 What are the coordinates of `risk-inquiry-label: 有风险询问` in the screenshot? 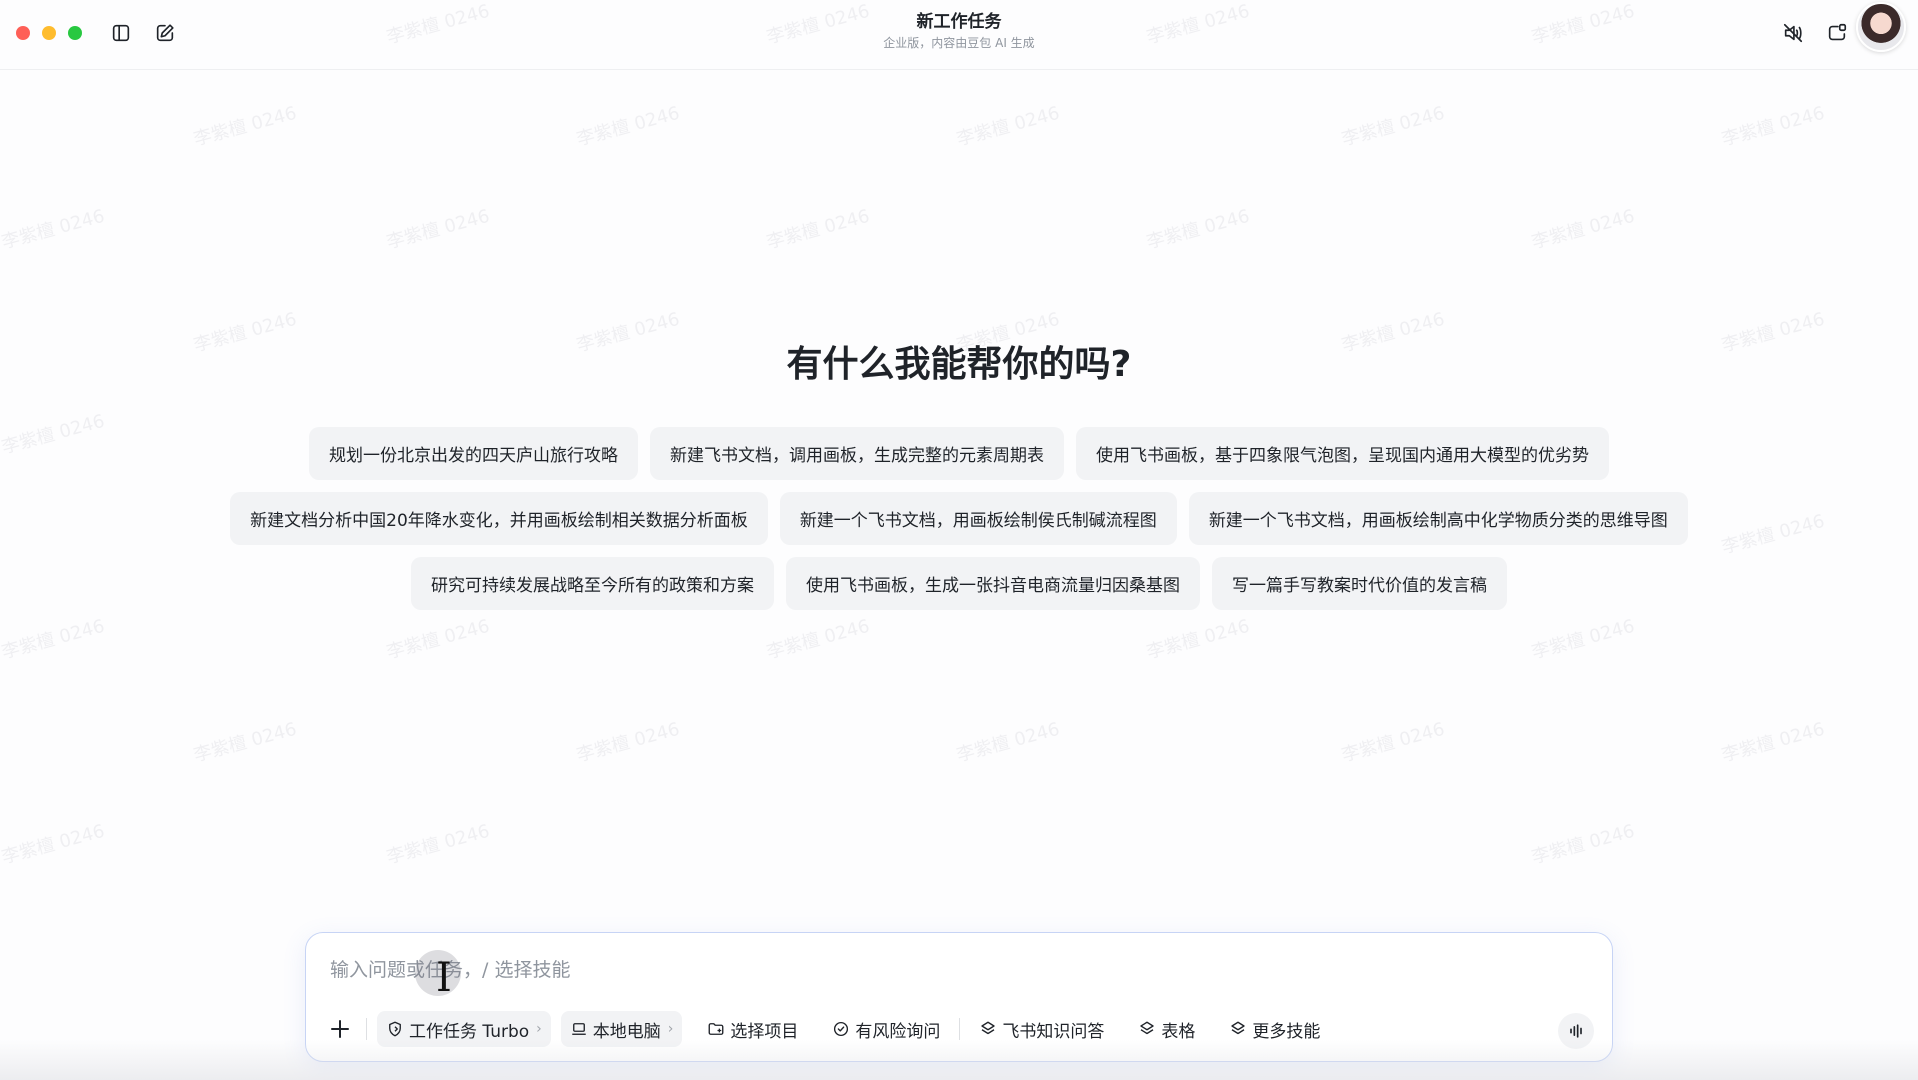 It's located at (898, 1031).